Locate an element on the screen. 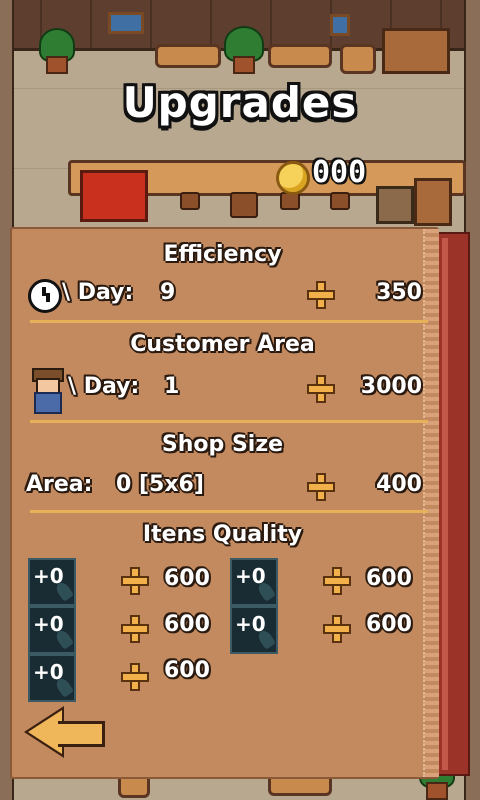  coin-icon is located at coordinates (293, 178).